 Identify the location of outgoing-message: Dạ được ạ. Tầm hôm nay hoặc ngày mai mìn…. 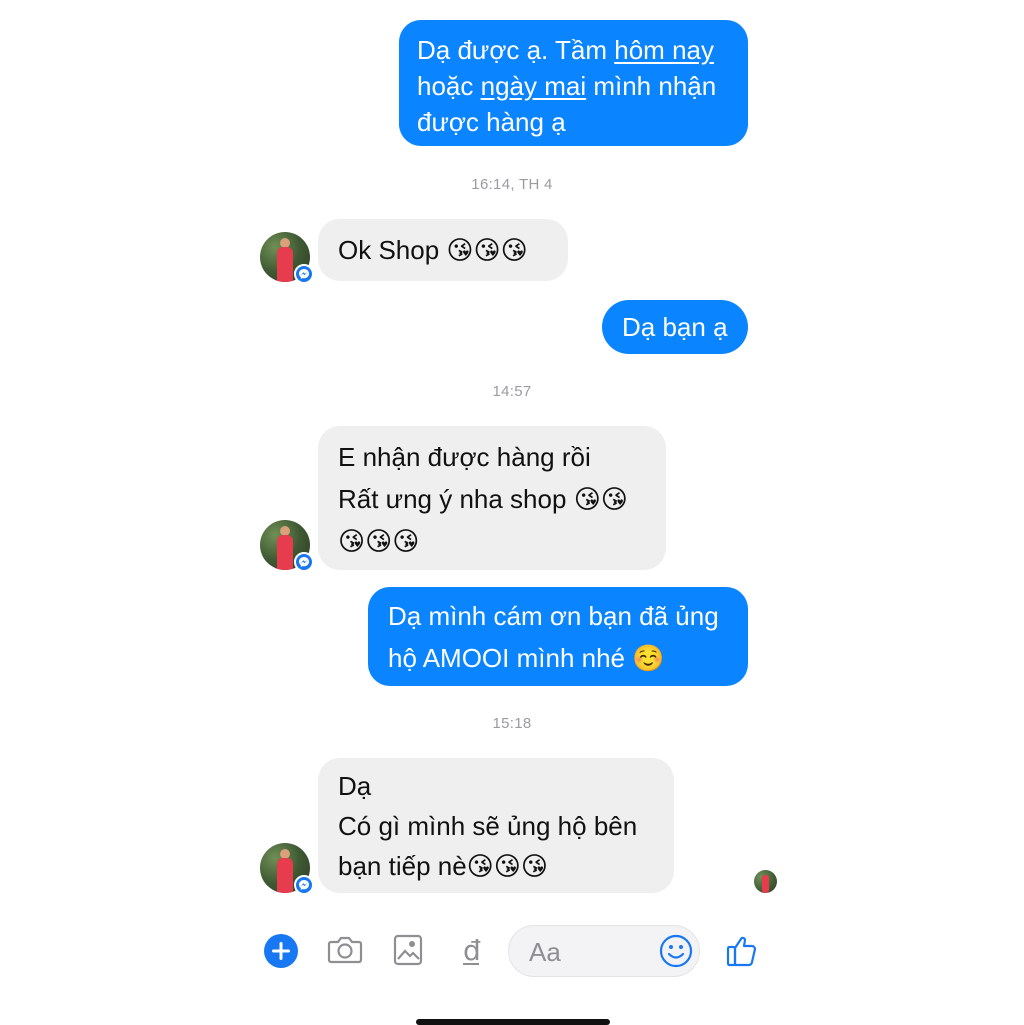
(573, 83).